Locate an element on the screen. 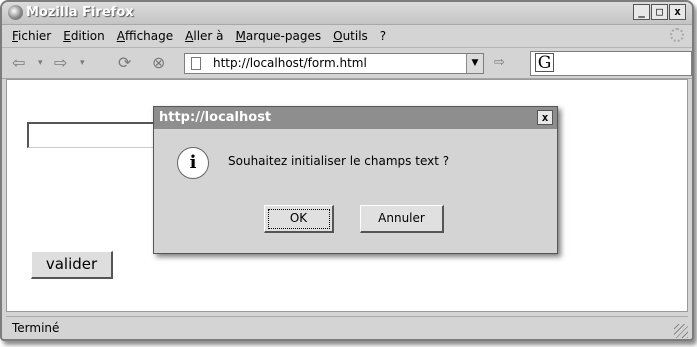 Image resolution: width=697 pixels, height=347 pixels. menu-affichage: Affichage is located at coordinates (145, 36).